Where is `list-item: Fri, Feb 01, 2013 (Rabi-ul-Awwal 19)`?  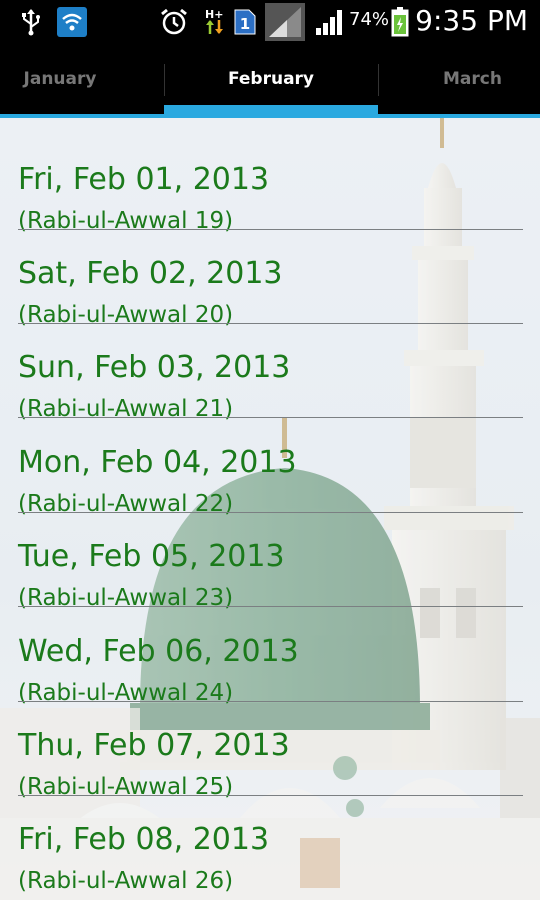
list-item: Fri, Feb 01, 2013 (Rabi-ul-Awwal 19) is located at coordinates (270, 185).